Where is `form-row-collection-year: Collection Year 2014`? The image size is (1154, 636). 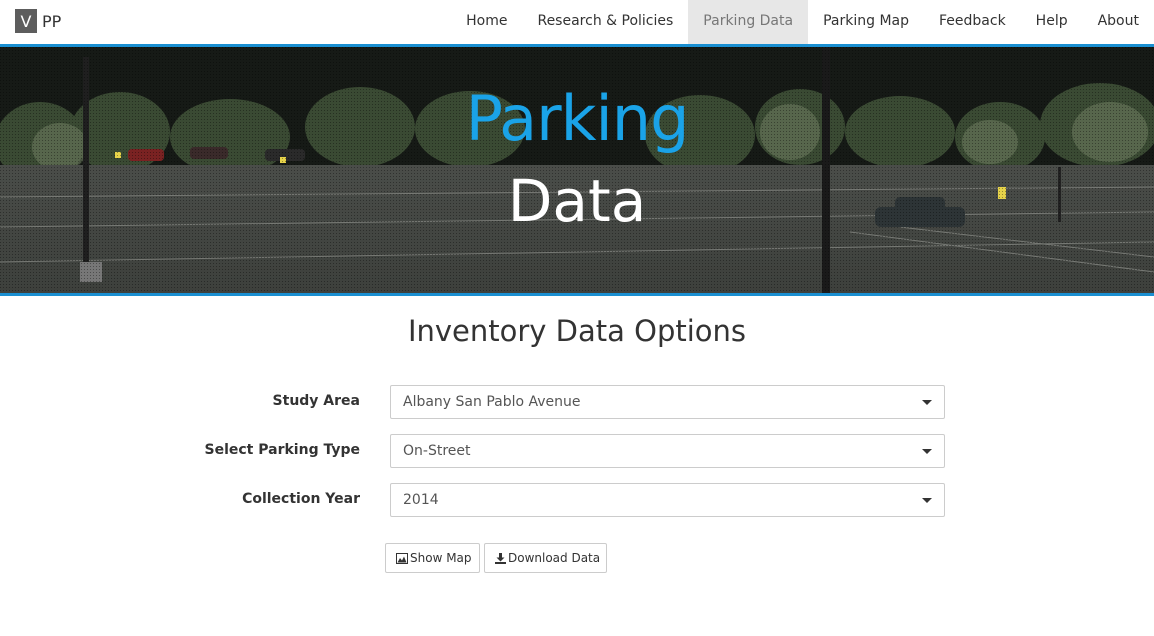
form-row-collection-year: Collection Year 2014 is located at coordinates (577, 500).